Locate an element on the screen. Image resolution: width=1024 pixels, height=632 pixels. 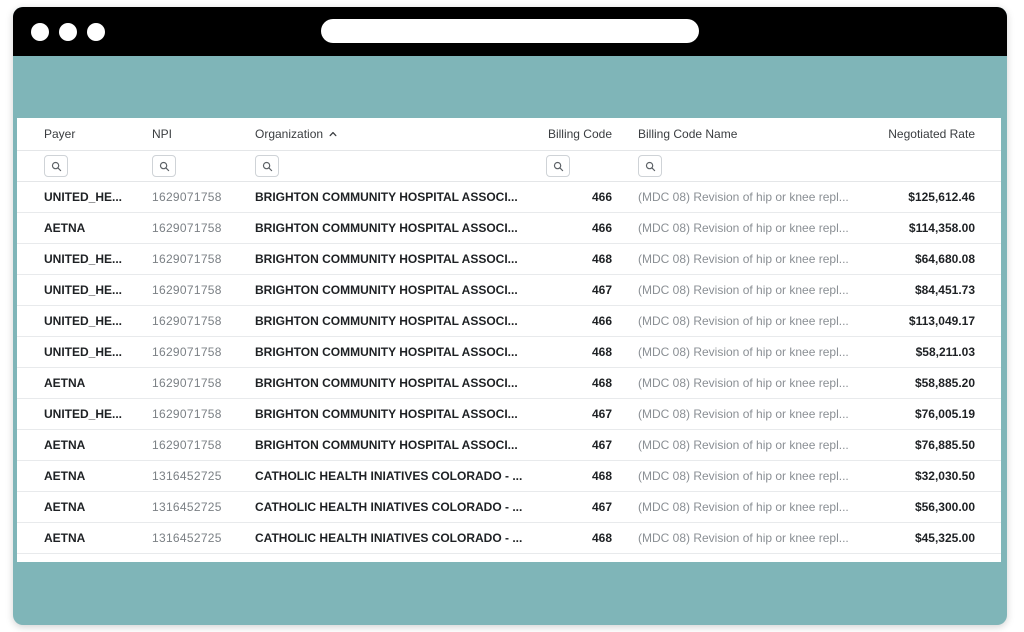
column-header-label: Organization is located at coordinates (289, 134).